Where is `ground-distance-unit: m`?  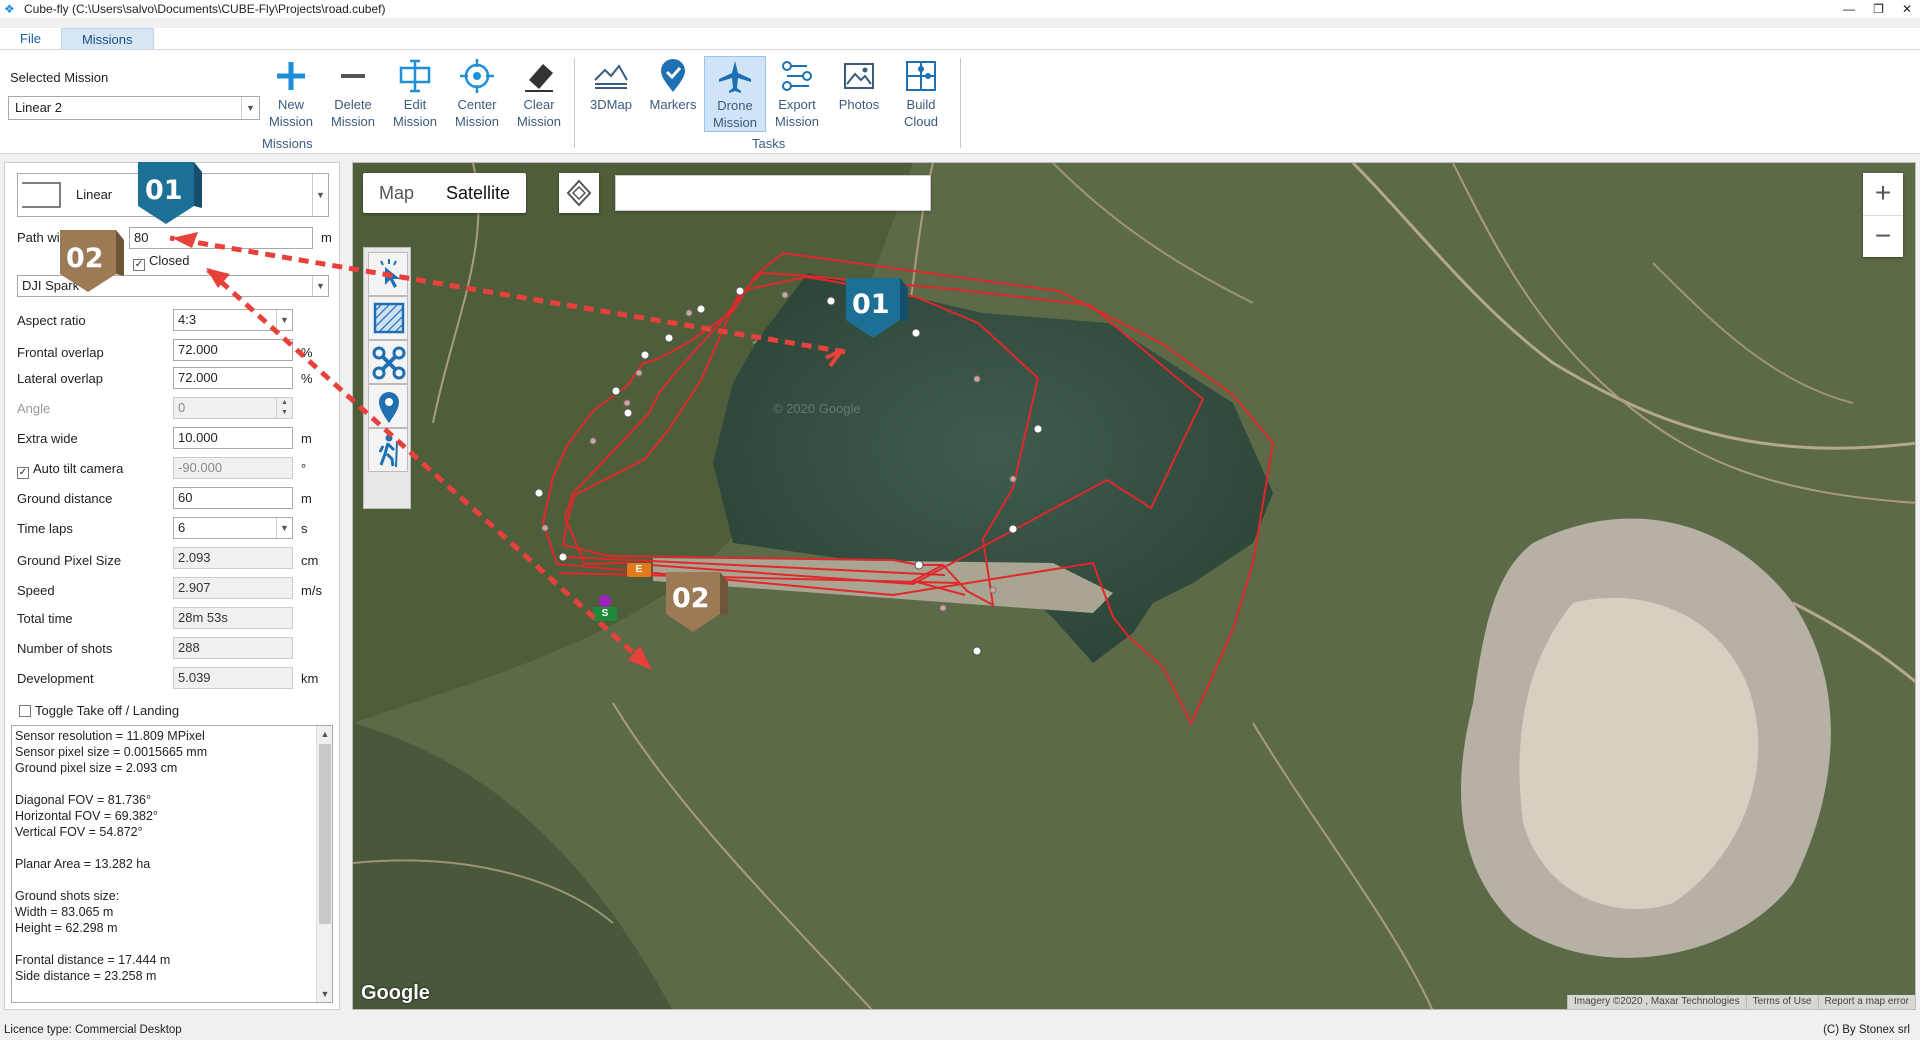 ground-distance-unit: m is located at coordinates (306, 498).